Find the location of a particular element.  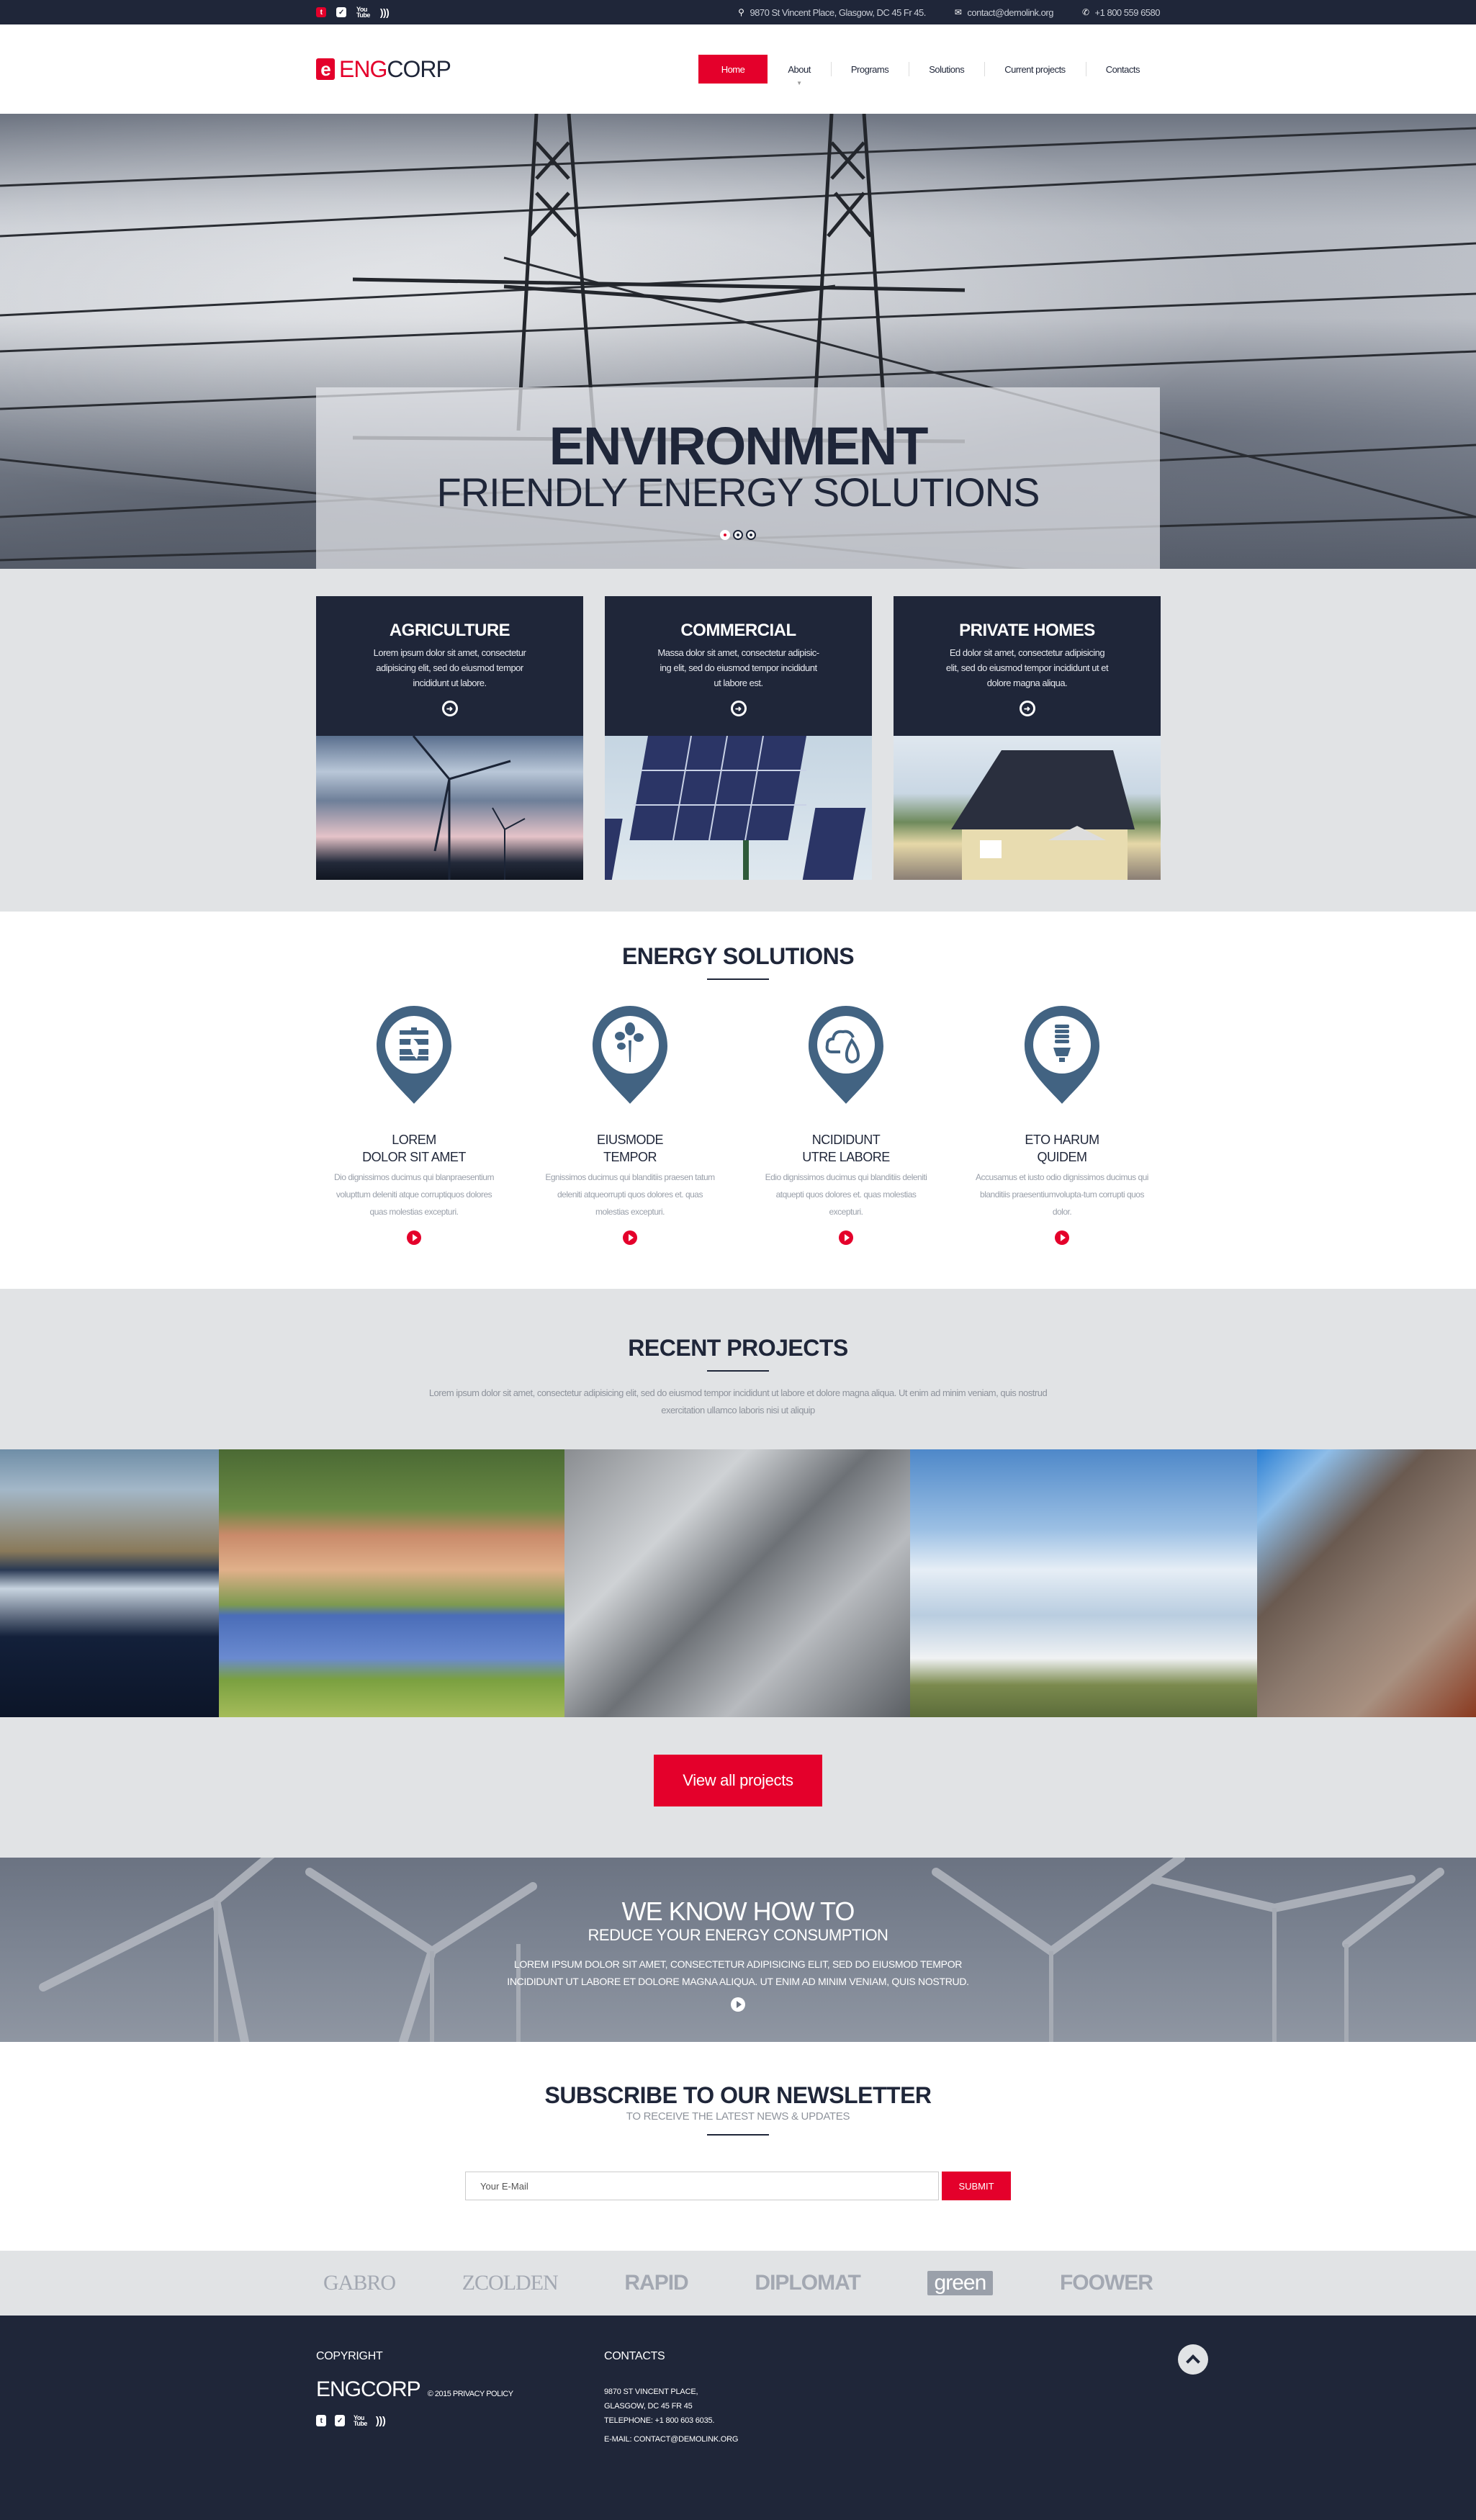

newsletter-subtitle: TO RECEIVE THE LATEST NEWS & UPDATES is located at coordinates (738, 2116).